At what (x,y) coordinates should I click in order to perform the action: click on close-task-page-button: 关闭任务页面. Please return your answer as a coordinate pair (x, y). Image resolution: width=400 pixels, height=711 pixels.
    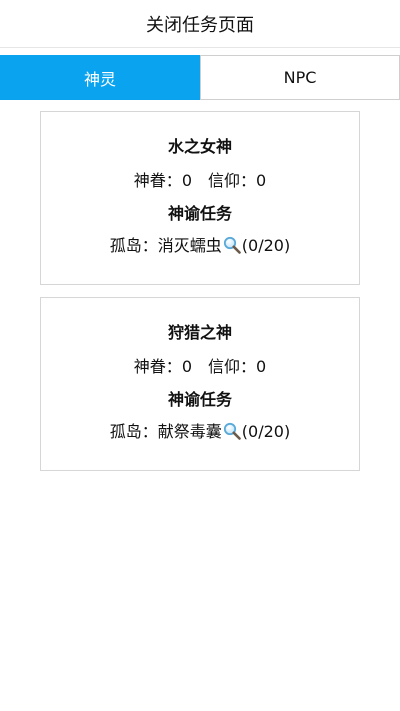
    Looking at the image, I should click on (200, 24).